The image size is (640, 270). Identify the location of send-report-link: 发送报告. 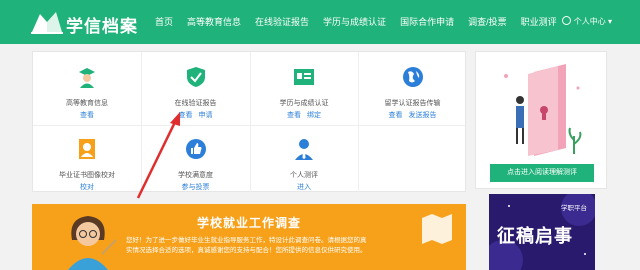
(423, 115).